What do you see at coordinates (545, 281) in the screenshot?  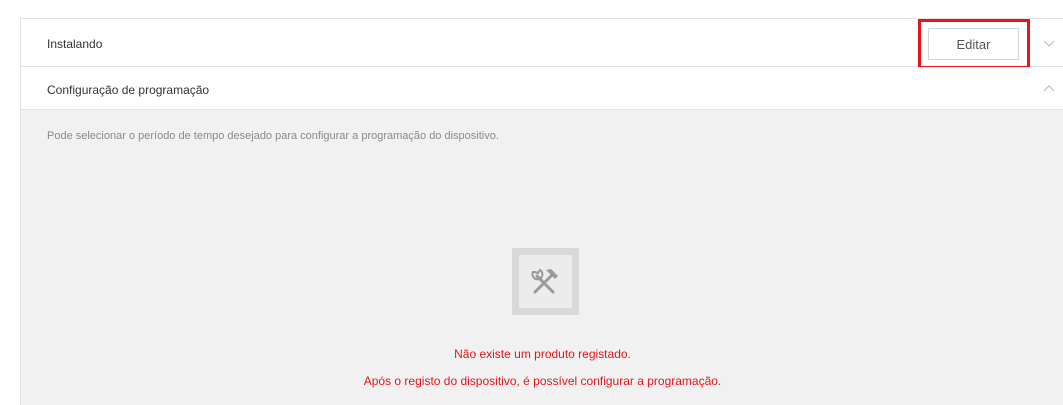 I see `tools-icon` at bounding box center [545, 281].